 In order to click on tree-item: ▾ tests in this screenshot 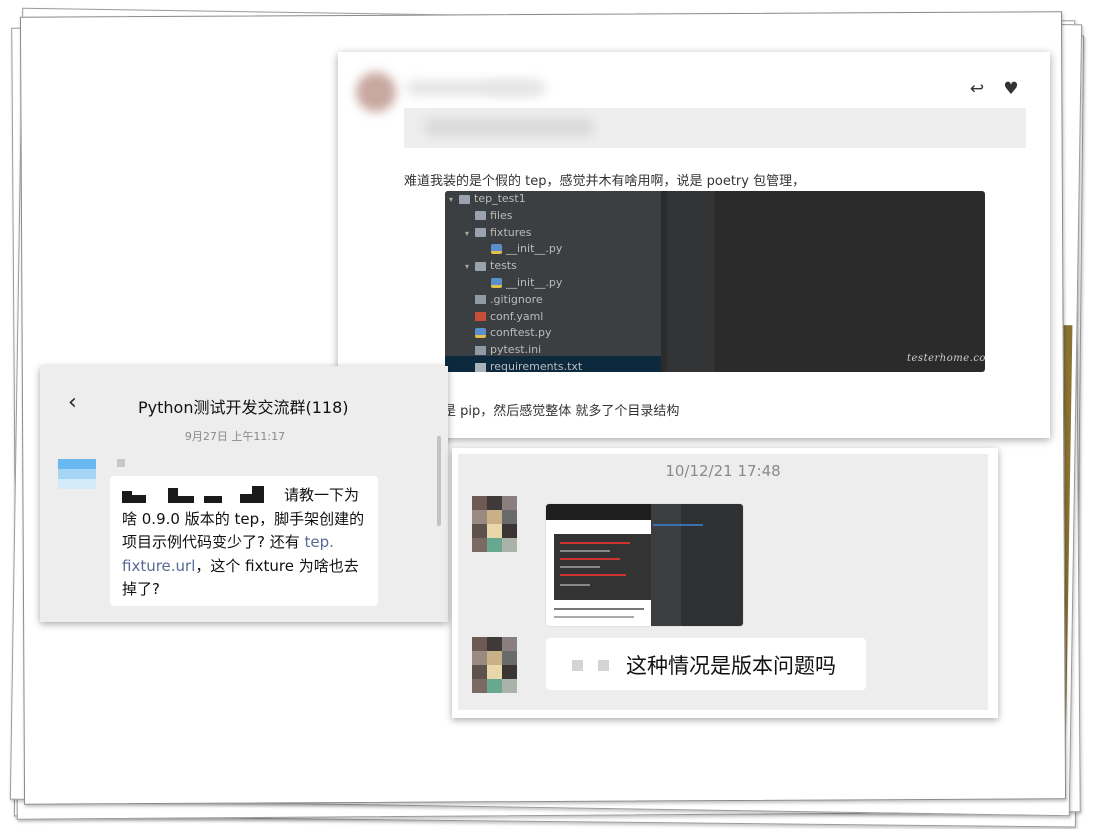, I will do `click(491, 266)`.